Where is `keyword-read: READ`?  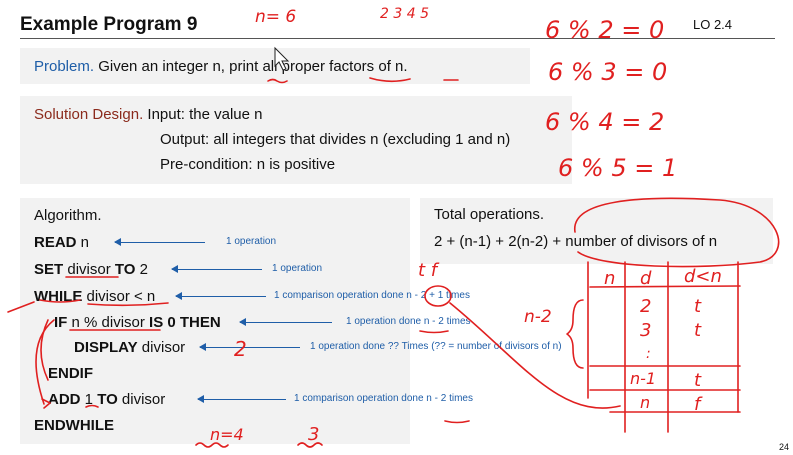 keyword-read: READ is located at coordinates (55, 242).